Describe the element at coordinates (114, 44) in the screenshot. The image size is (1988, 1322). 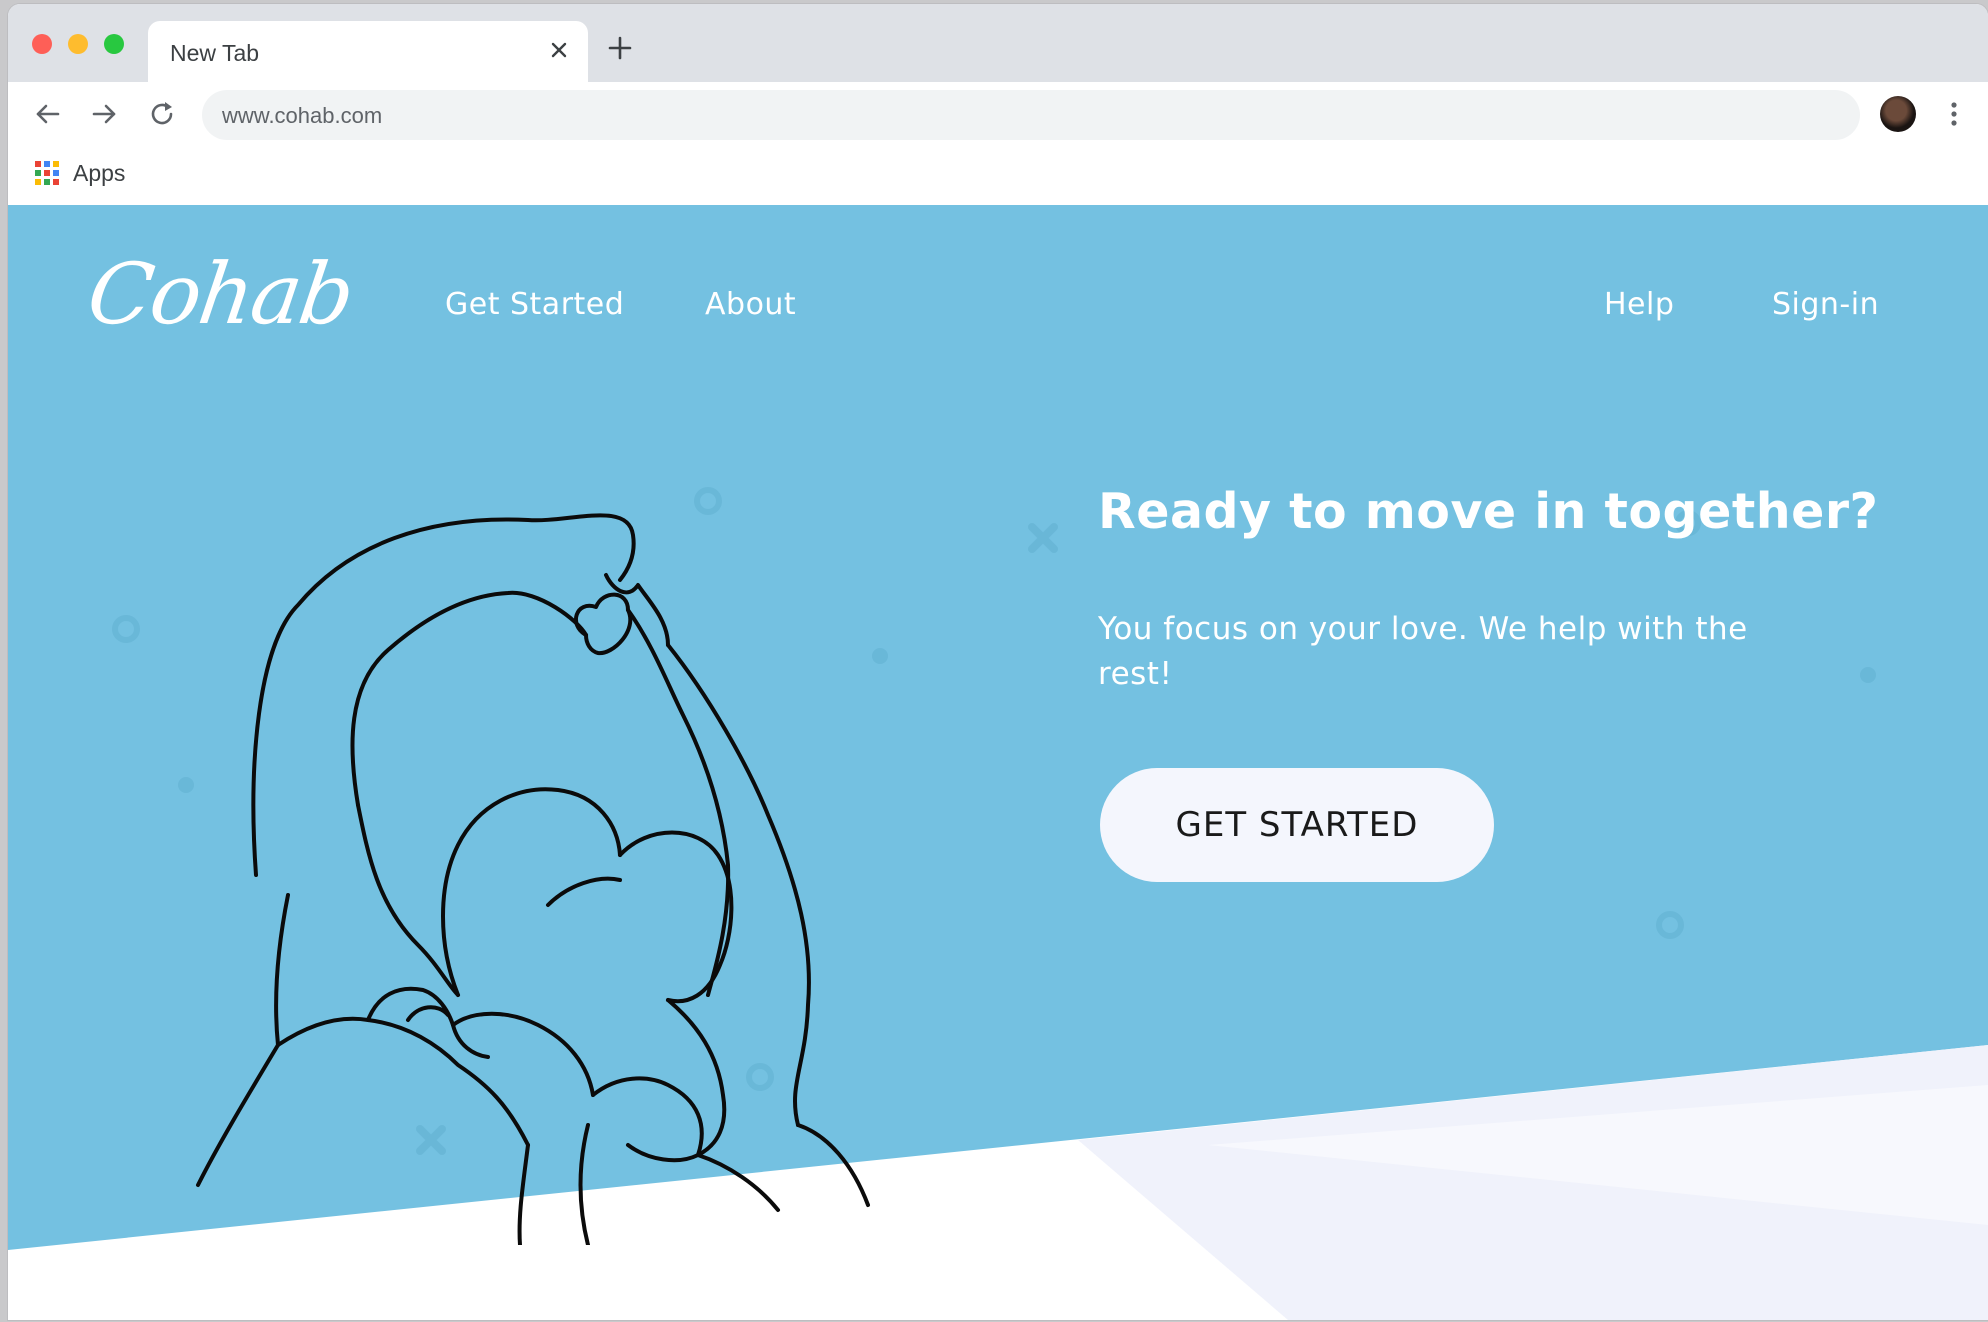
I see `maximize-window-button` at that location.